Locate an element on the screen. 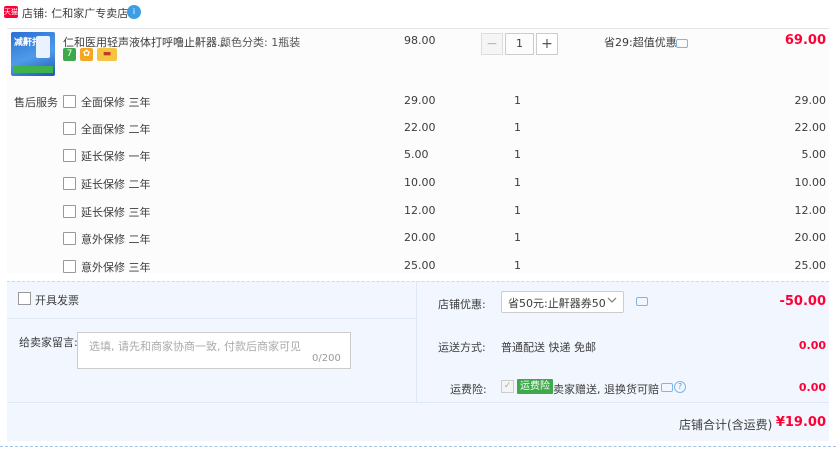 The width and height of the screenshot is (836, 450). service-name: 延长保修 一年 is located at coordinates (116, 156).